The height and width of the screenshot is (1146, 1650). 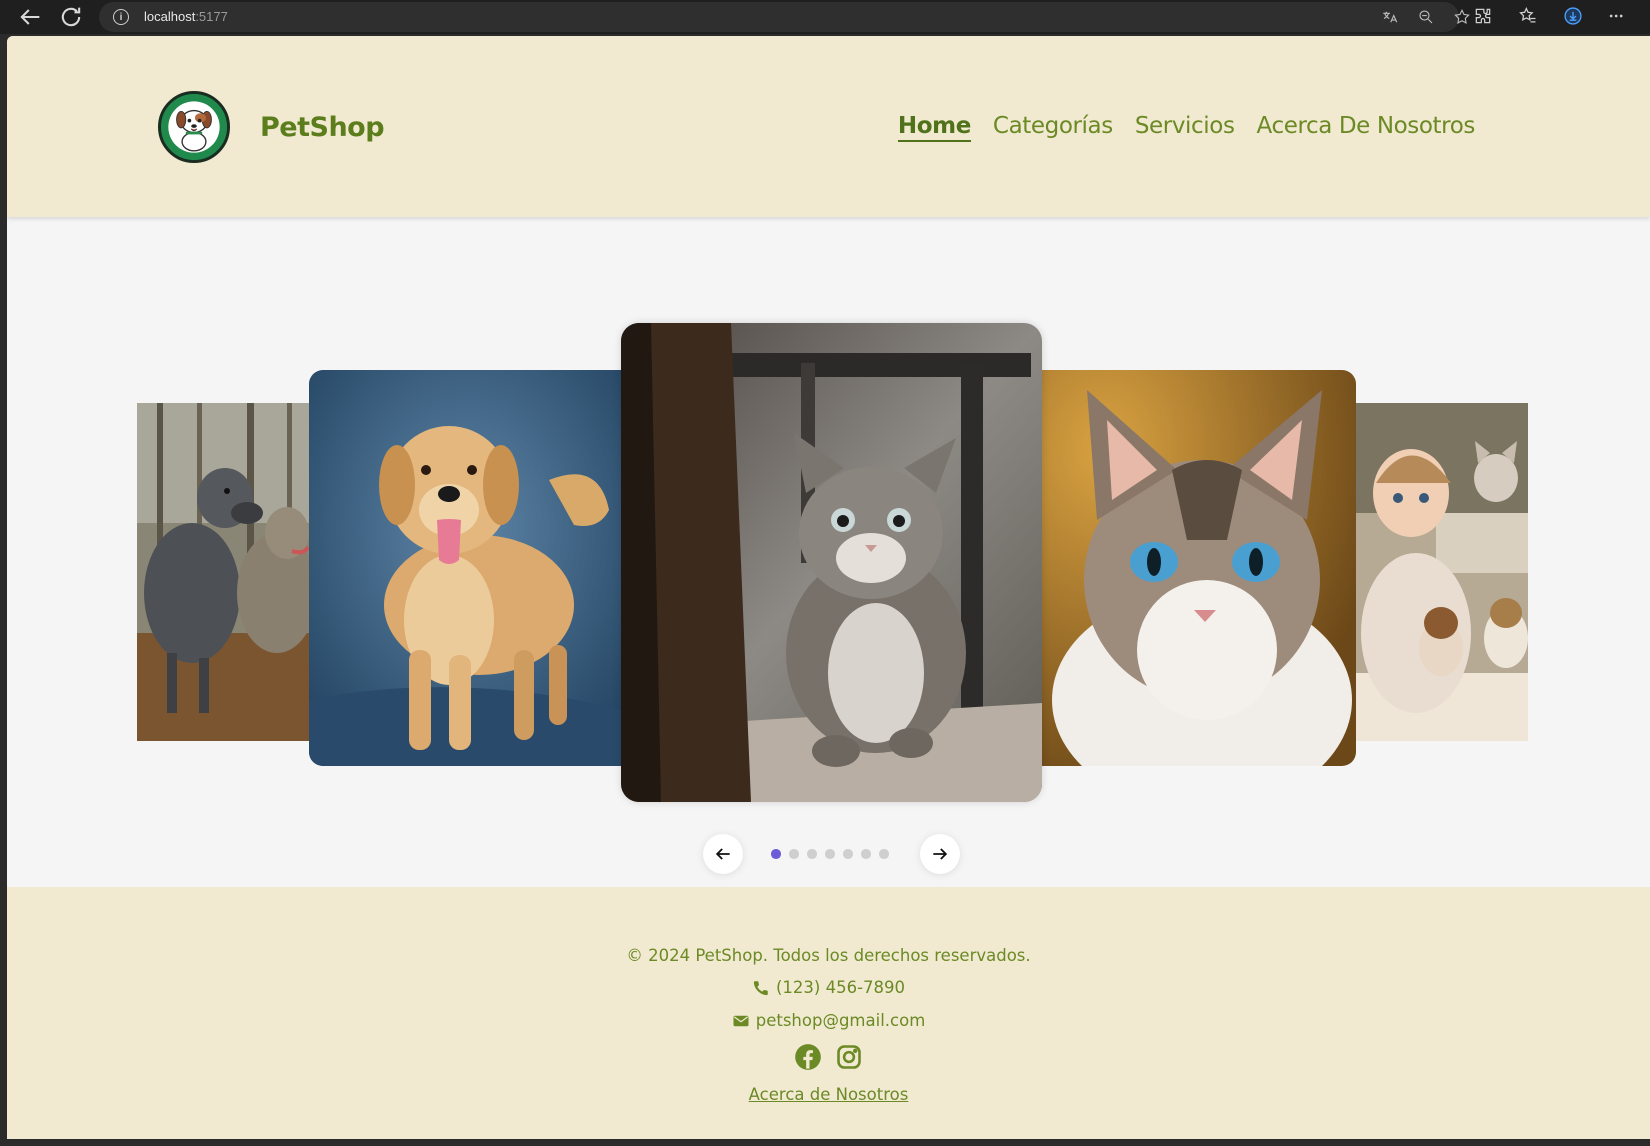 What do you see at coordinates (1462, 17) in the screenshot?
I see `favorite-star-icon` at bounding box center [1462, 17].